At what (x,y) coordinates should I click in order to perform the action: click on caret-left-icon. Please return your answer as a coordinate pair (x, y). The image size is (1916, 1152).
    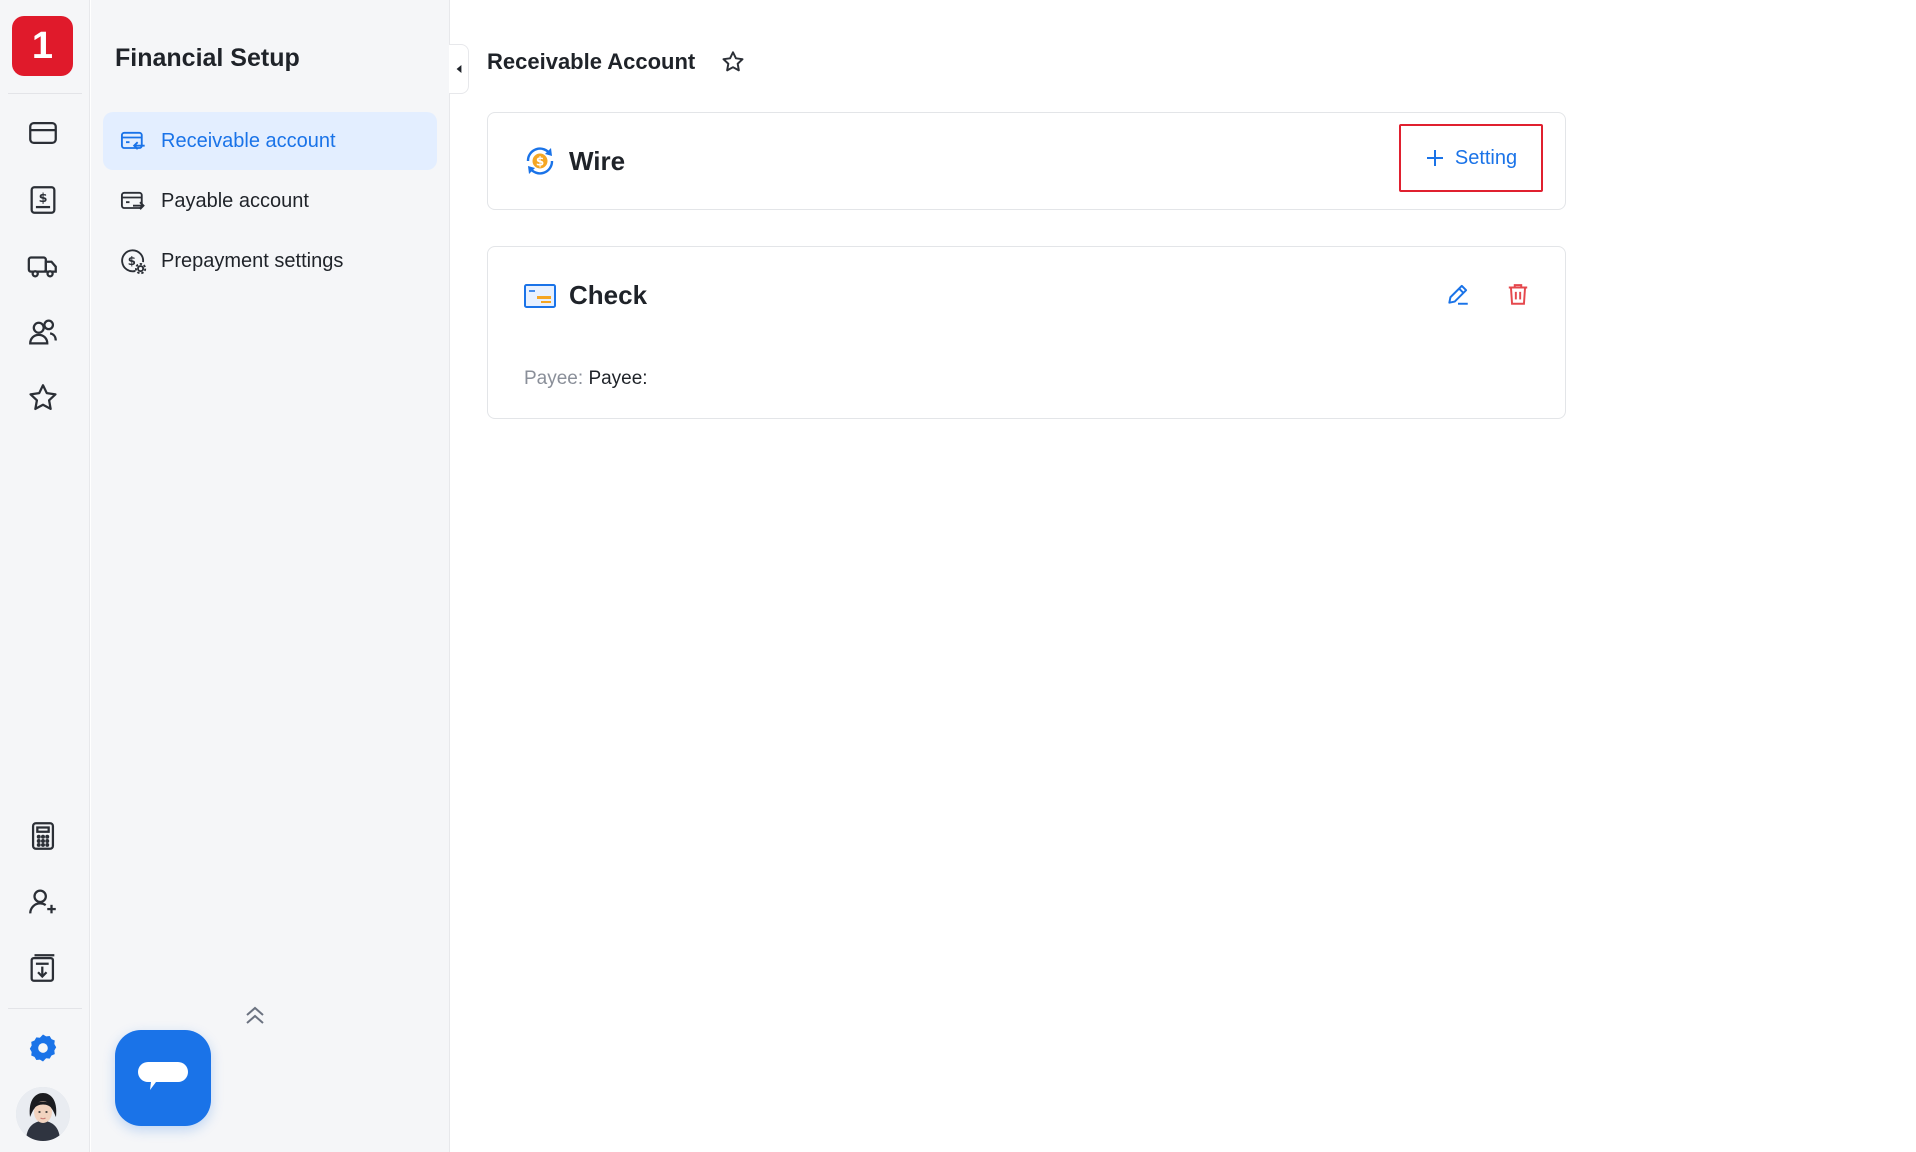
    Looking at the image, I should click on (458, 69).